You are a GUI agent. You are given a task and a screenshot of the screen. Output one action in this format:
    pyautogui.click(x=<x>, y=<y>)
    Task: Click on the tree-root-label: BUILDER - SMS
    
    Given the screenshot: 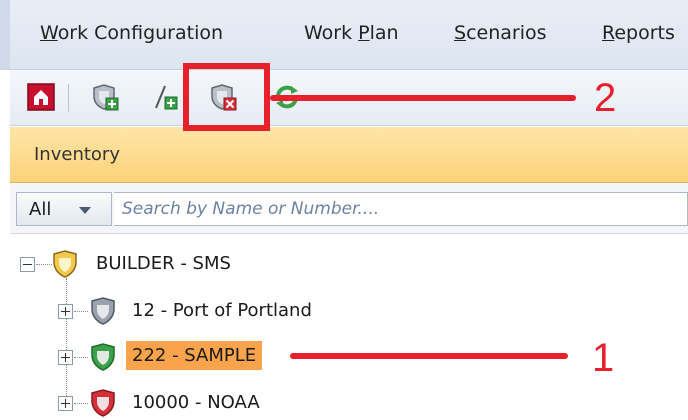 What is the action you would take?
    pyautogui.click(x=163, y=263)
    